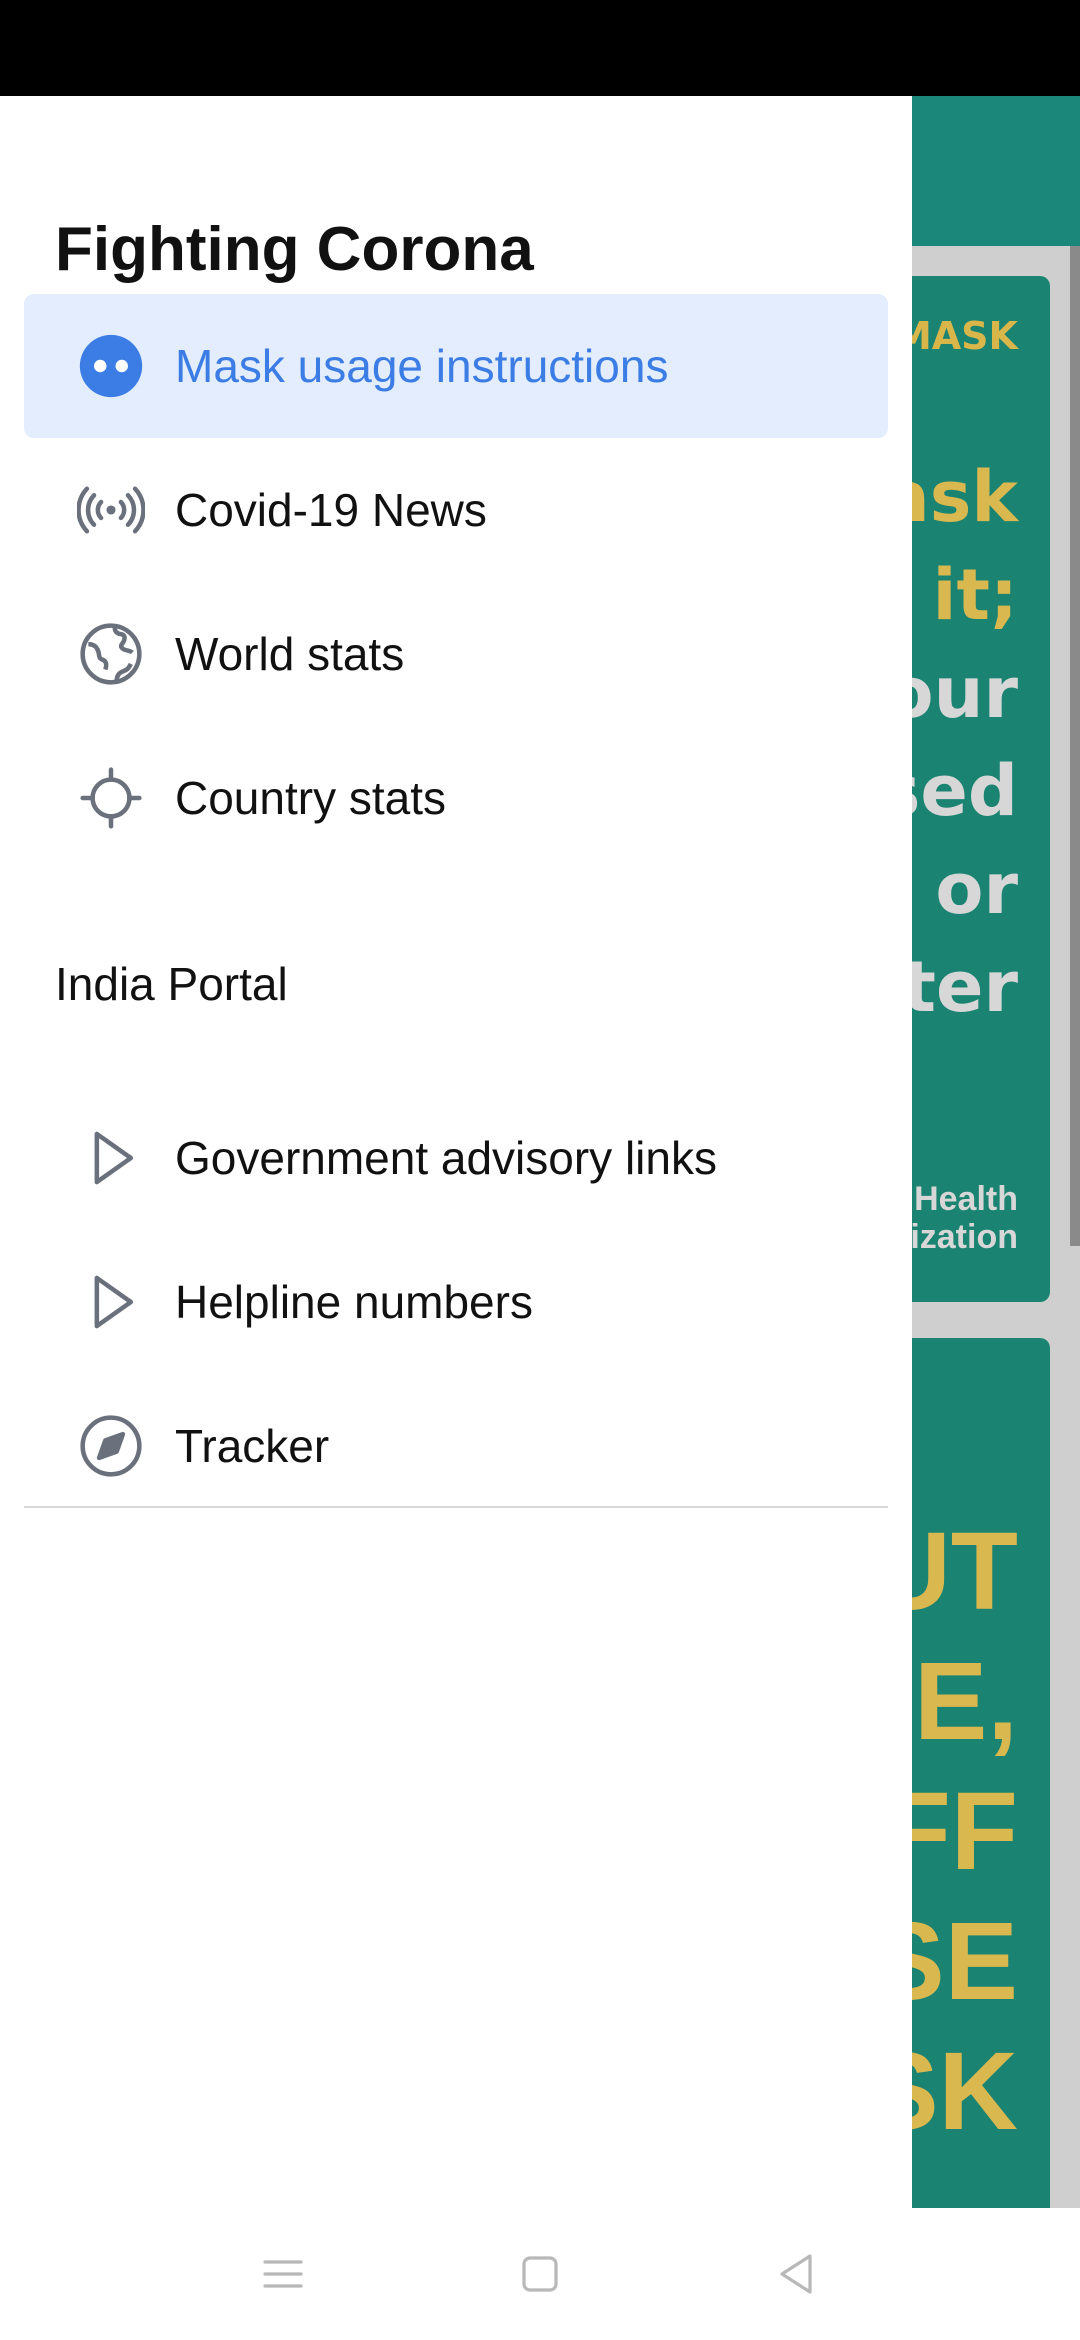 The image size is (1080, 2340). Describe the element at coordinates (111, 654) in the screenshot. I see `globe-icon` at that location.